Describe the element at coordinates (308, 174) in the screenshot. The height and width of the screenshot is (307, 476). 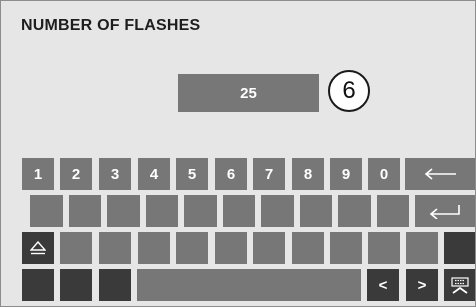
I see `key-8: 8` at that location.